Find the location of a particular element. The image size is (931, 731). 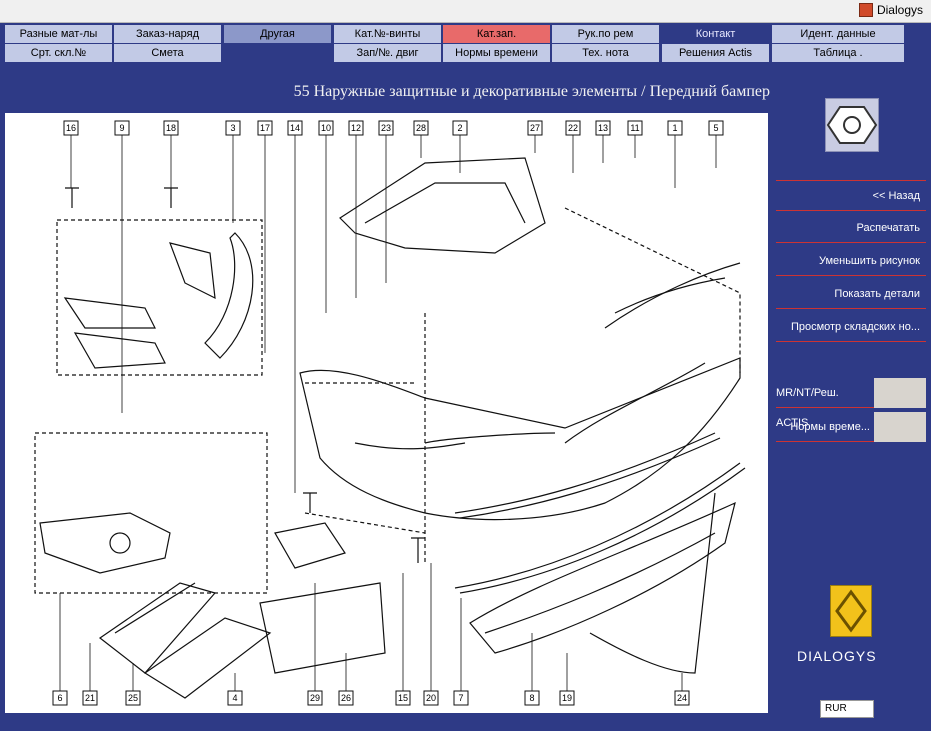

callout-number: 12 is located at coordinates (356, 128).